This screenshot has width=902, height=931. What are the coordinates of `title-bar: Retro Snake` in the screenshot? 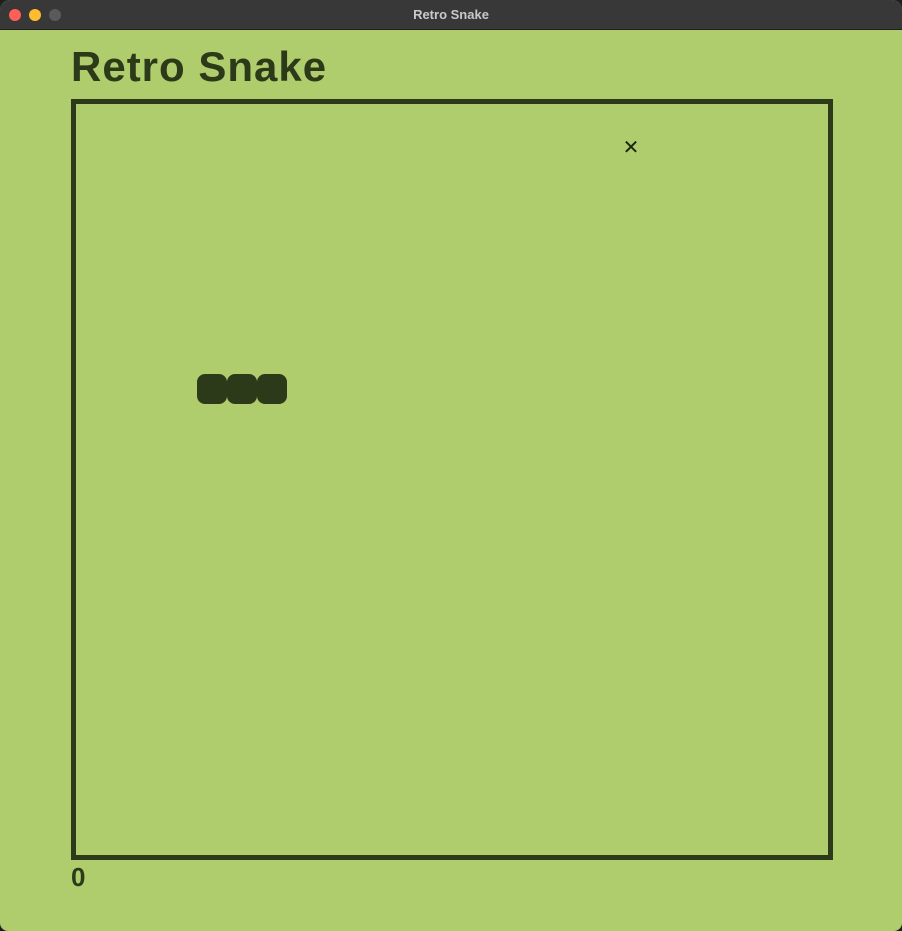 It's located at (451, 15).